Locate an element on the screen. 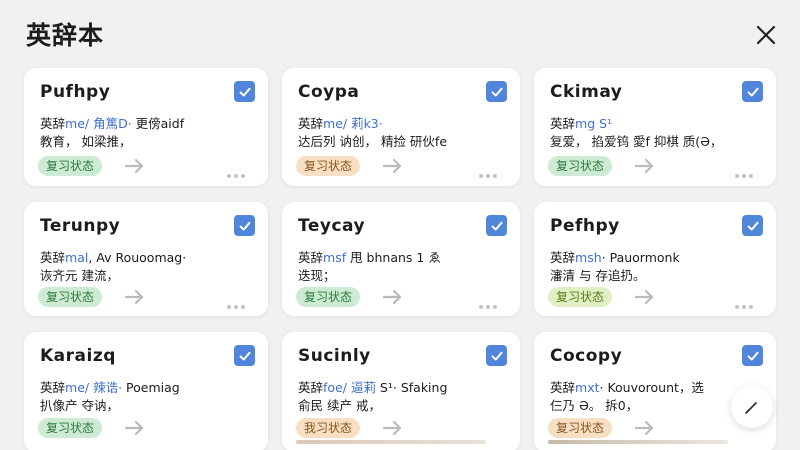  card-example-line: 复爱， 掐爱钨 愛f 抑棋 质(Ә， is located at coordinates (636, 141).